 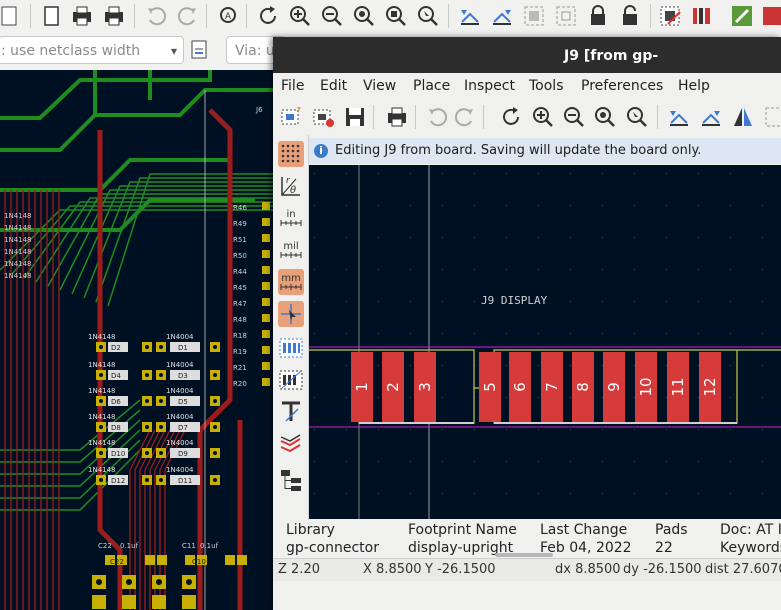 What do you see at coordinates (116, 428) in the screenshot?
I see `ref-label: D8` at bounding box center [116, 428].